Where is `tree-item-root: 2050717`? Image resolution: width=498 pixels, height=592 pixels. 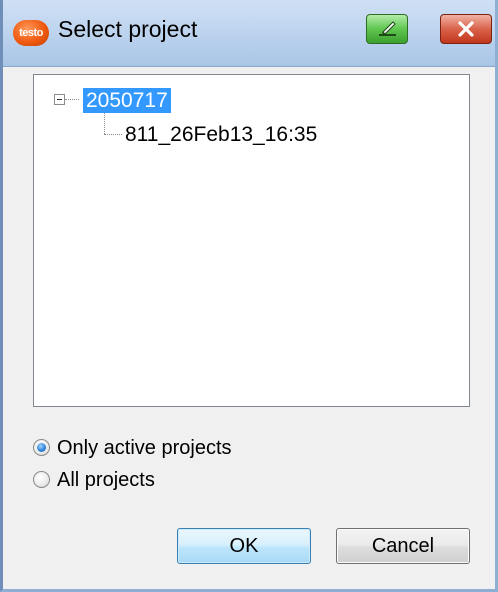 tree-item-root: 2050717 is located at coordinates (127, 100).